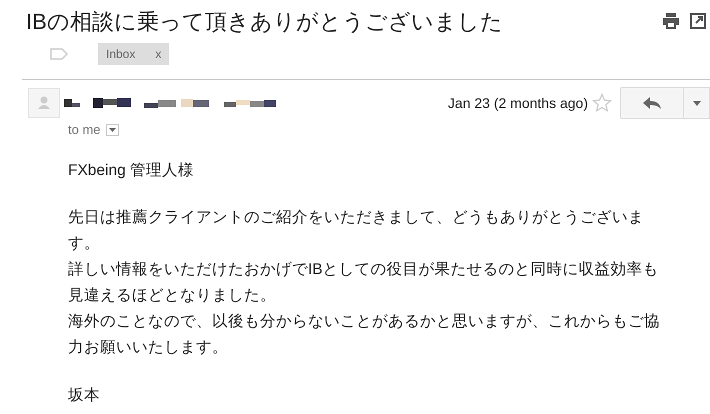  Describe the element at coordinates (518, 103) in the screenshot. I see `message-date: Jan 23 (2 months ago)` at that location.